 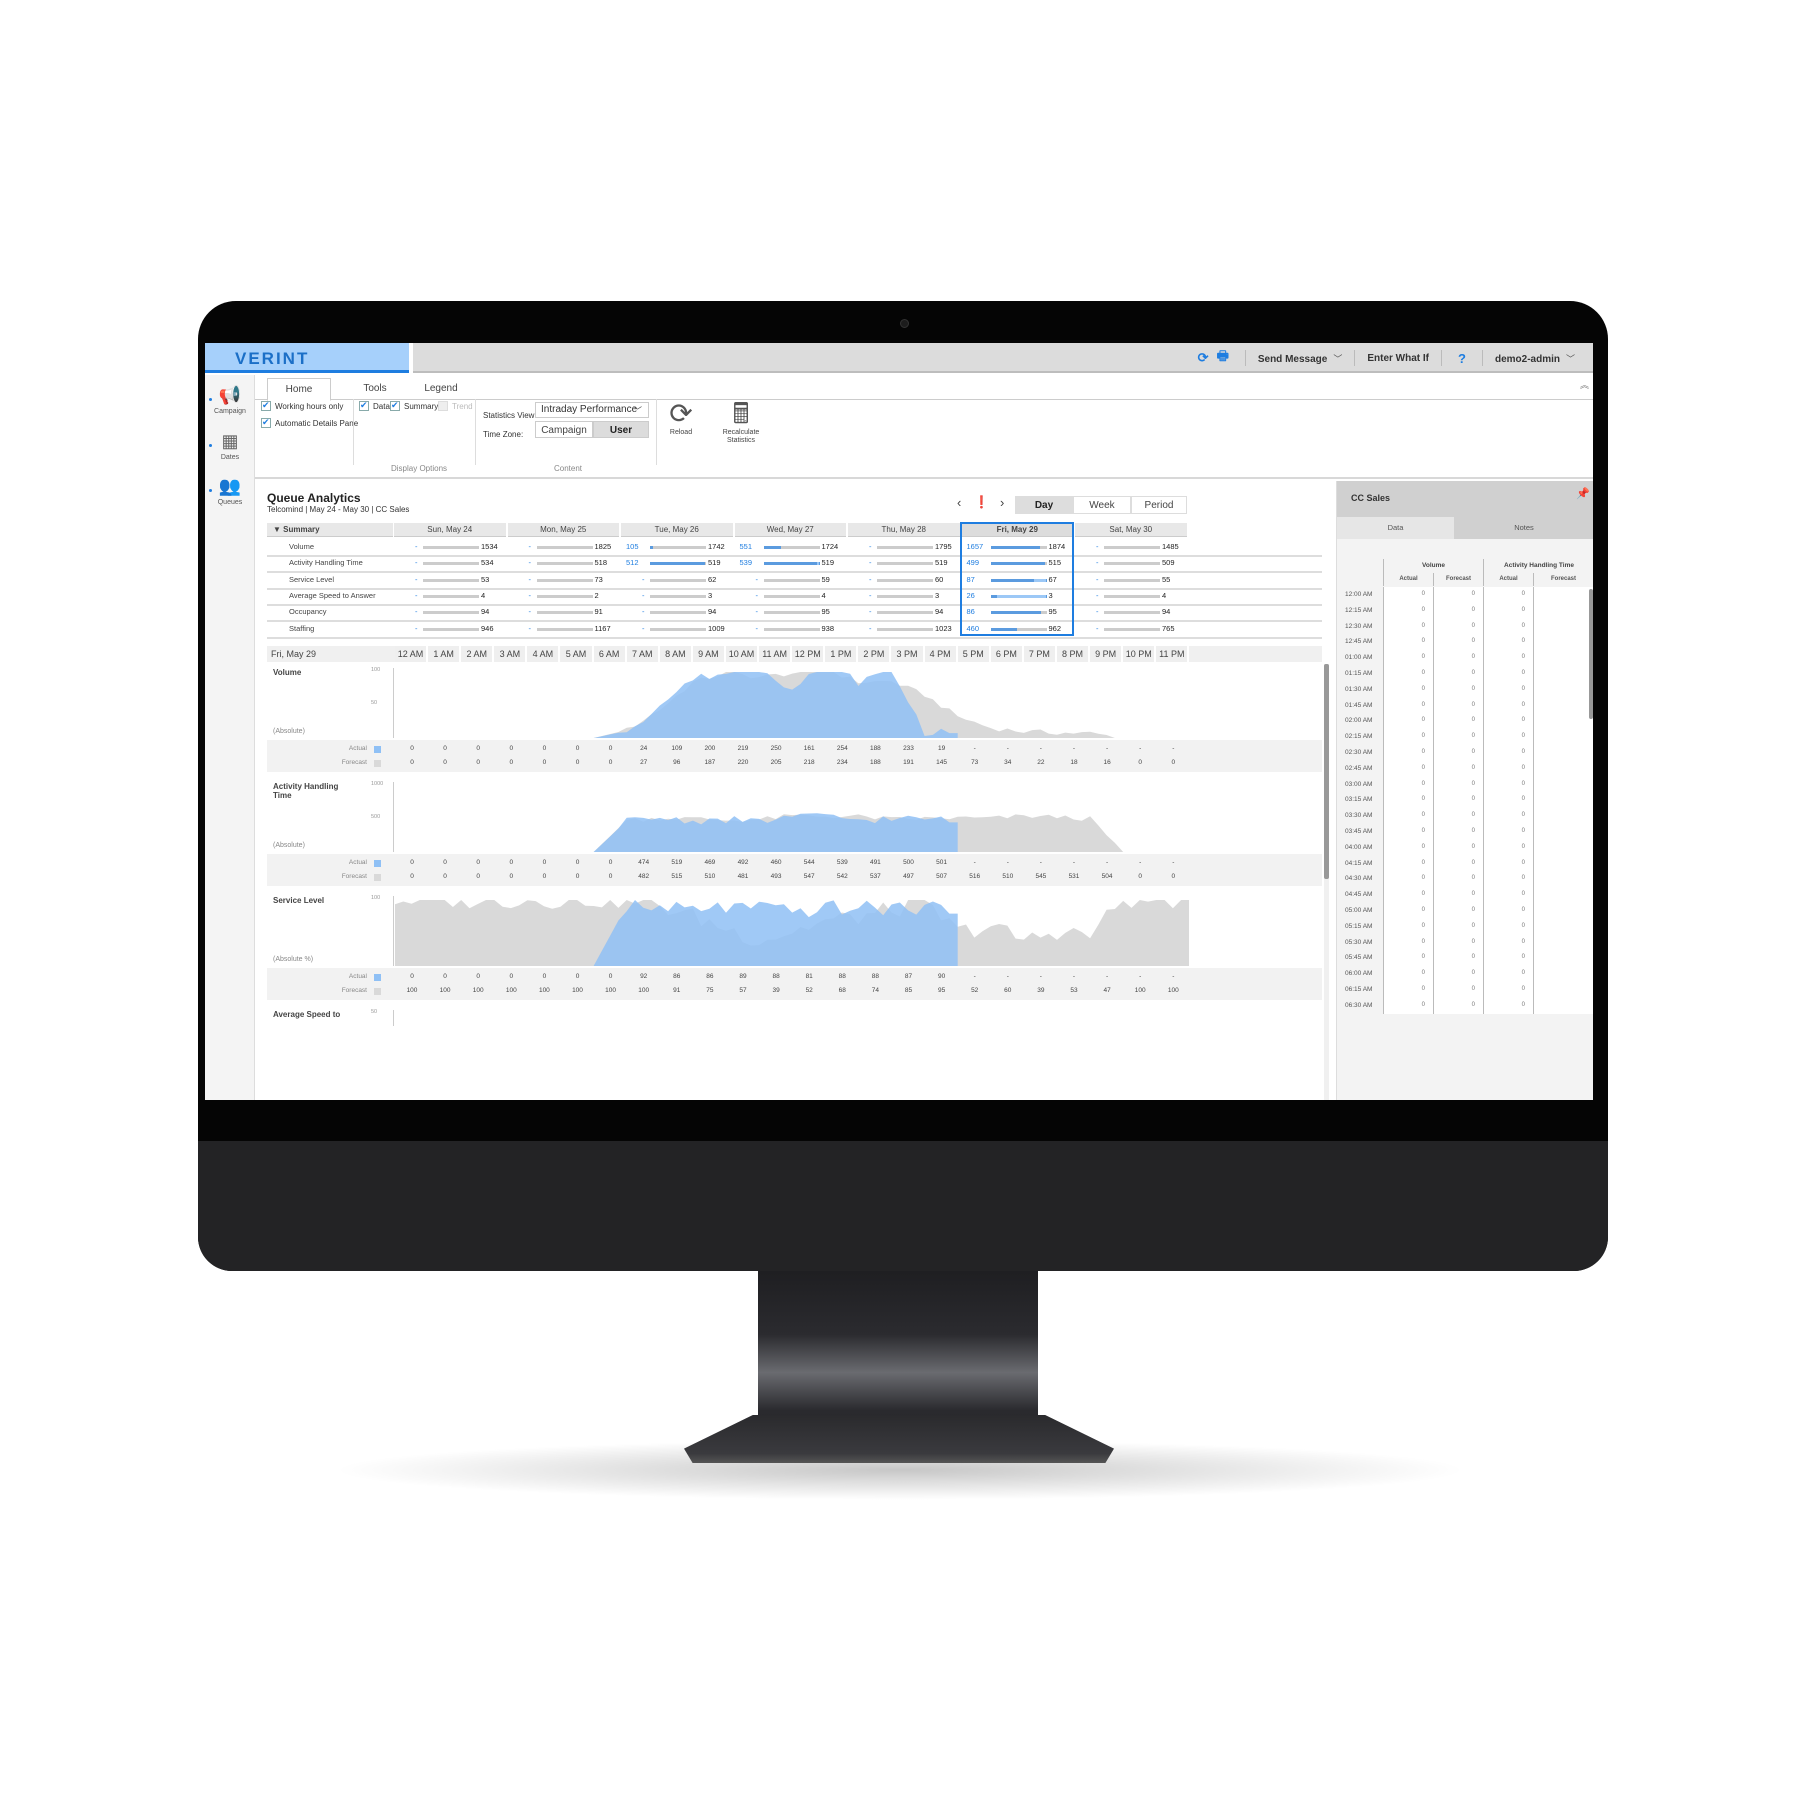 What do you see at coordinates (1359, 689) in the screenshot?
I see `time-label: 01:30 AM` at bounding box center [1359, 689].